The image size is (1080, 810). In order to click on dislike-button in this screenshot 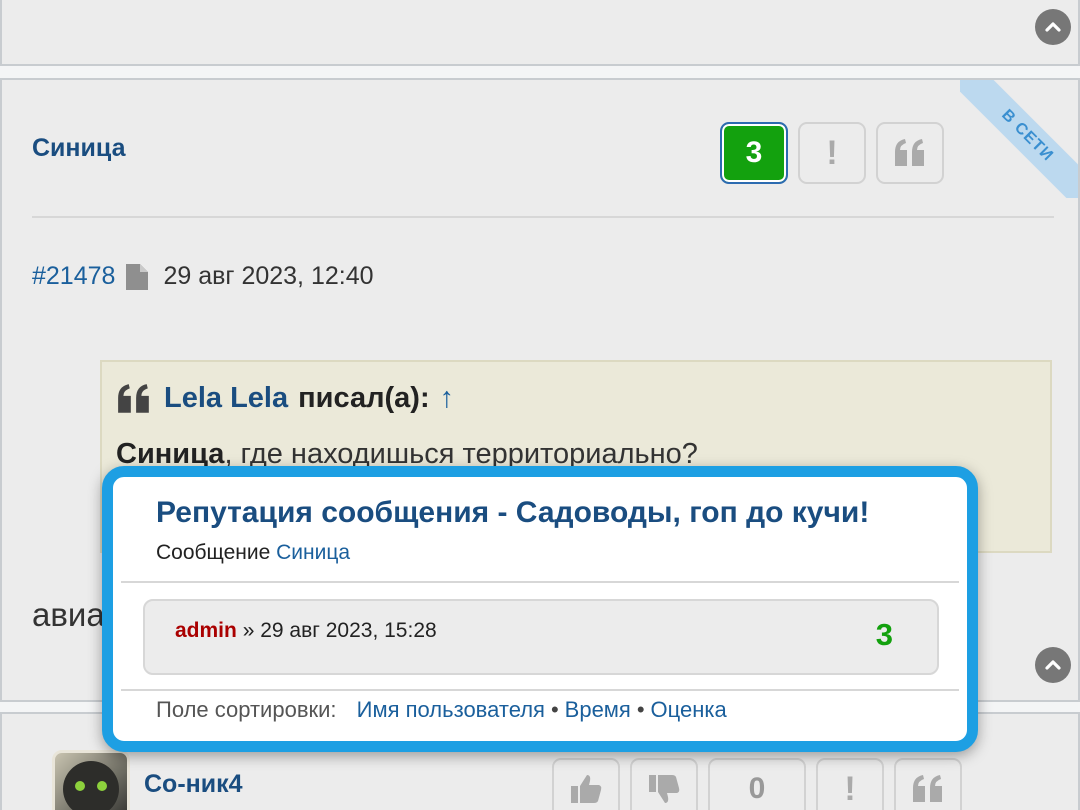, I will do `click(664, 784)`.